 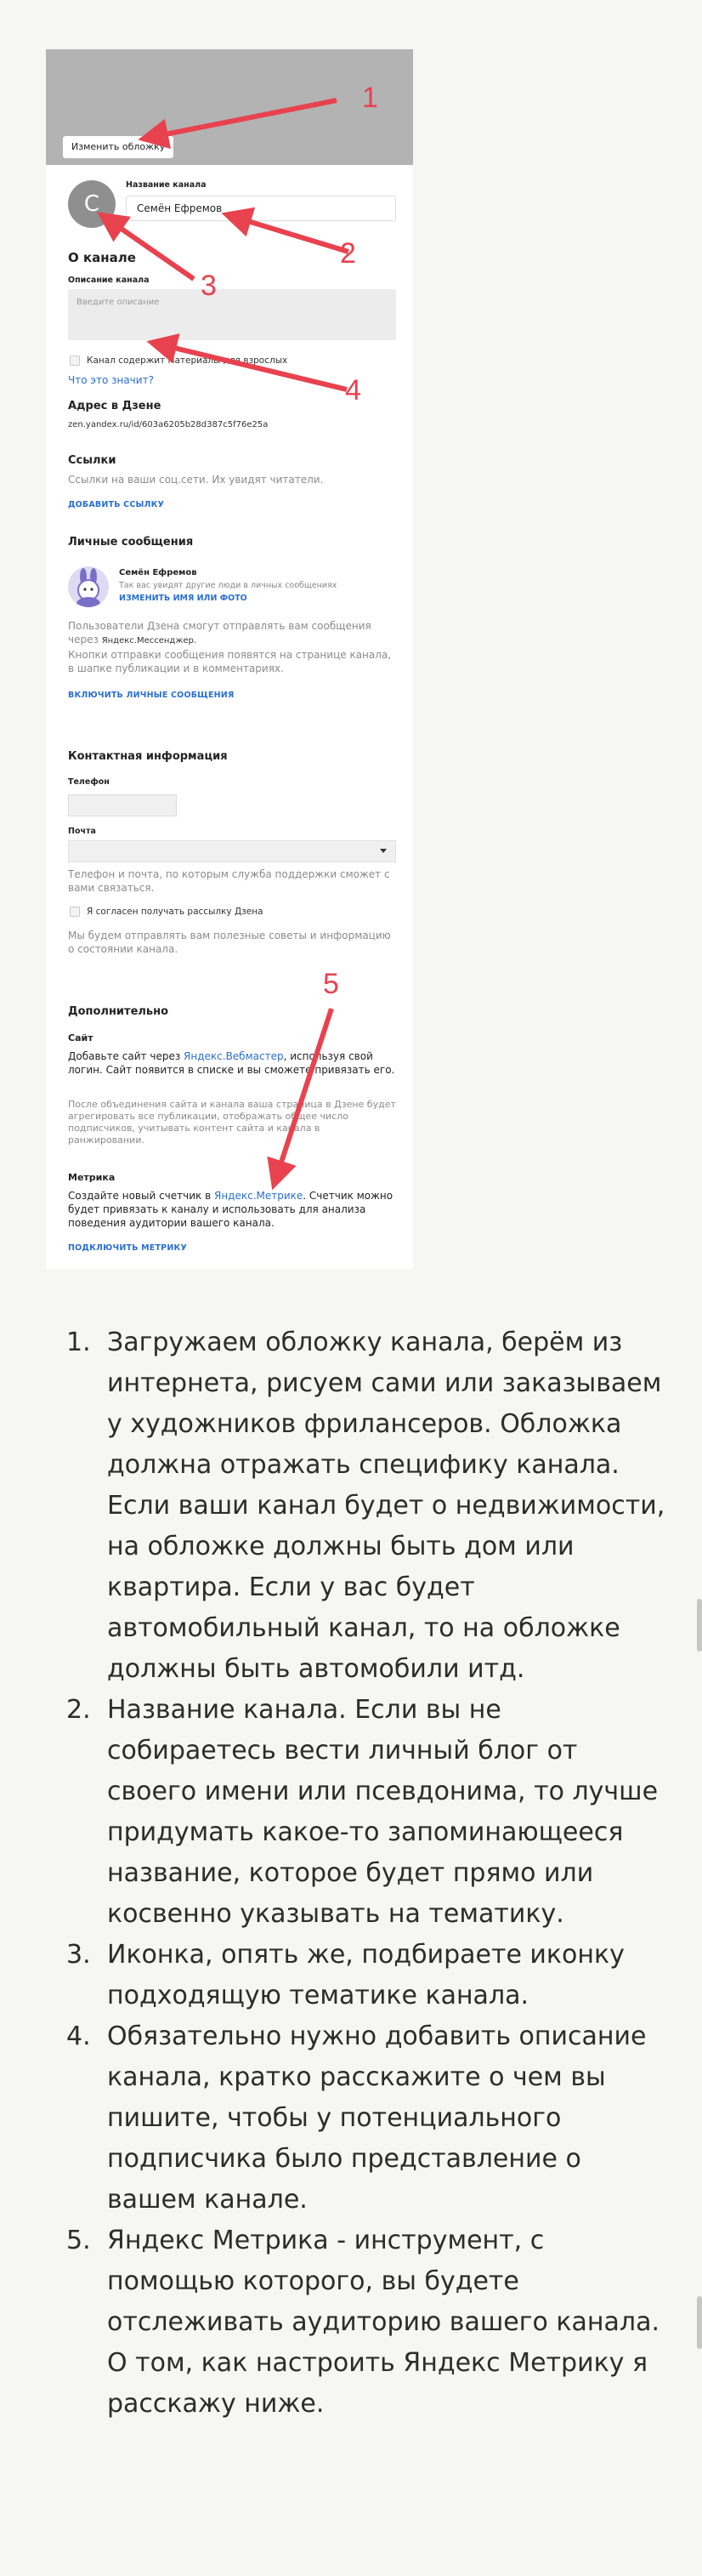 I want to click on marker-3: 3, so click(x=209, y=286).